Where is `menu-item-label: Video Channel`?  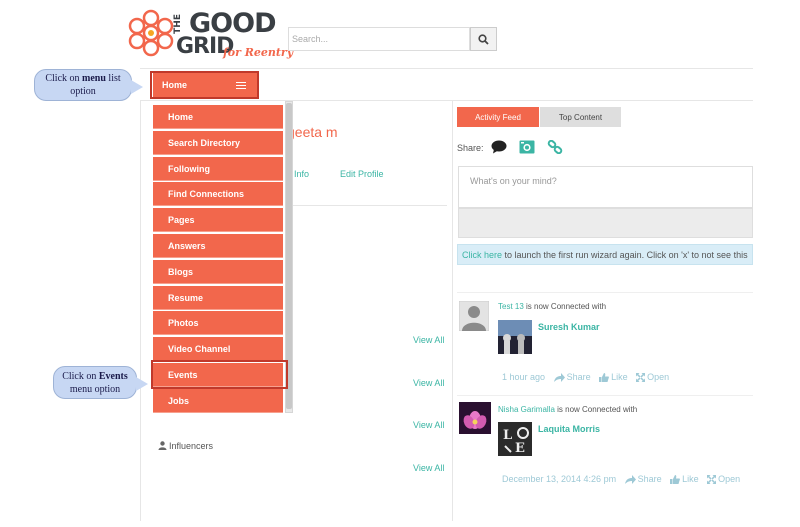
menu-item-label: Video Channel is located at coordinates (199, 349).